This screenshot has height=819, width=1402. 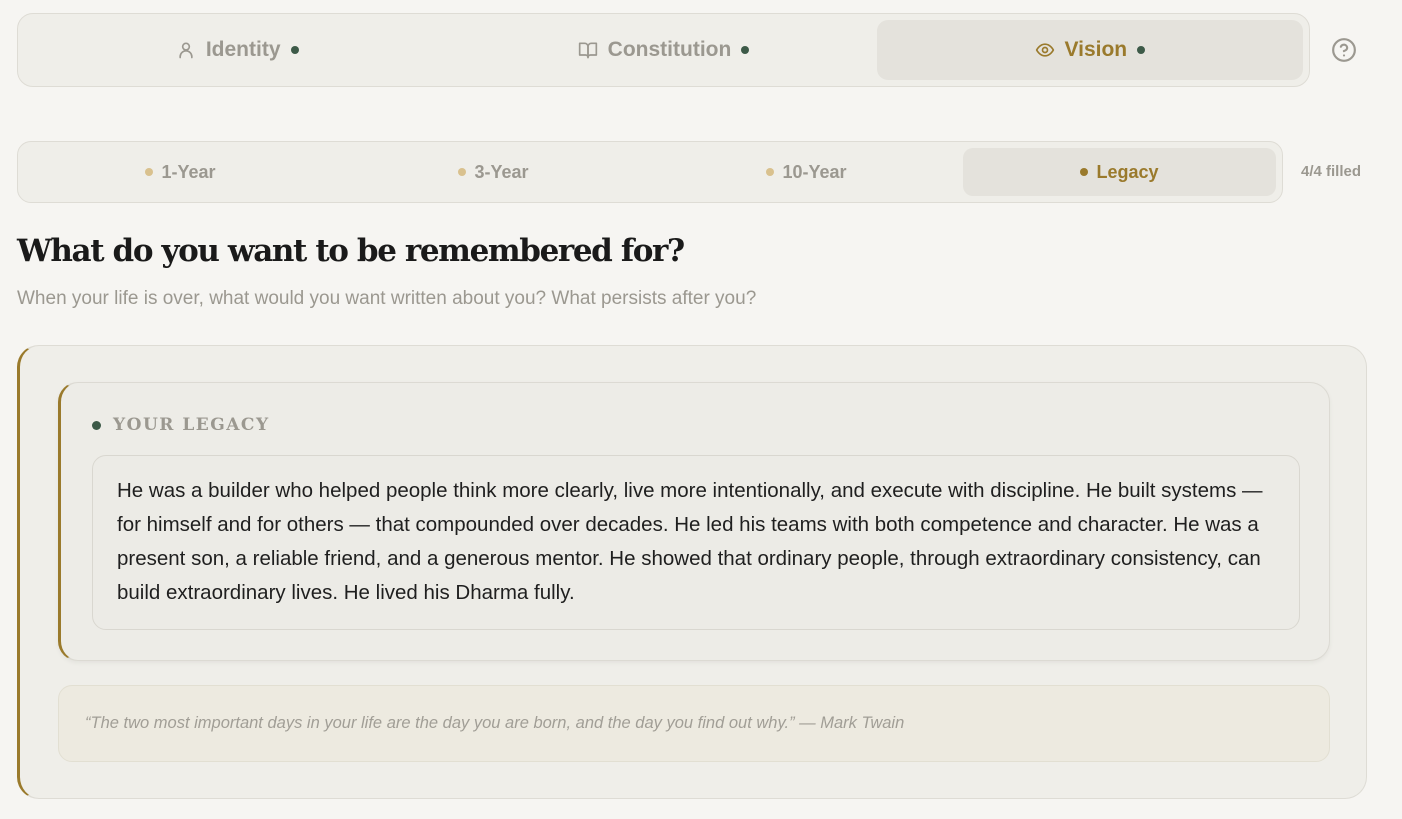 I want to click on tab-10-year: 10-Year, so click(x=806, y=172).